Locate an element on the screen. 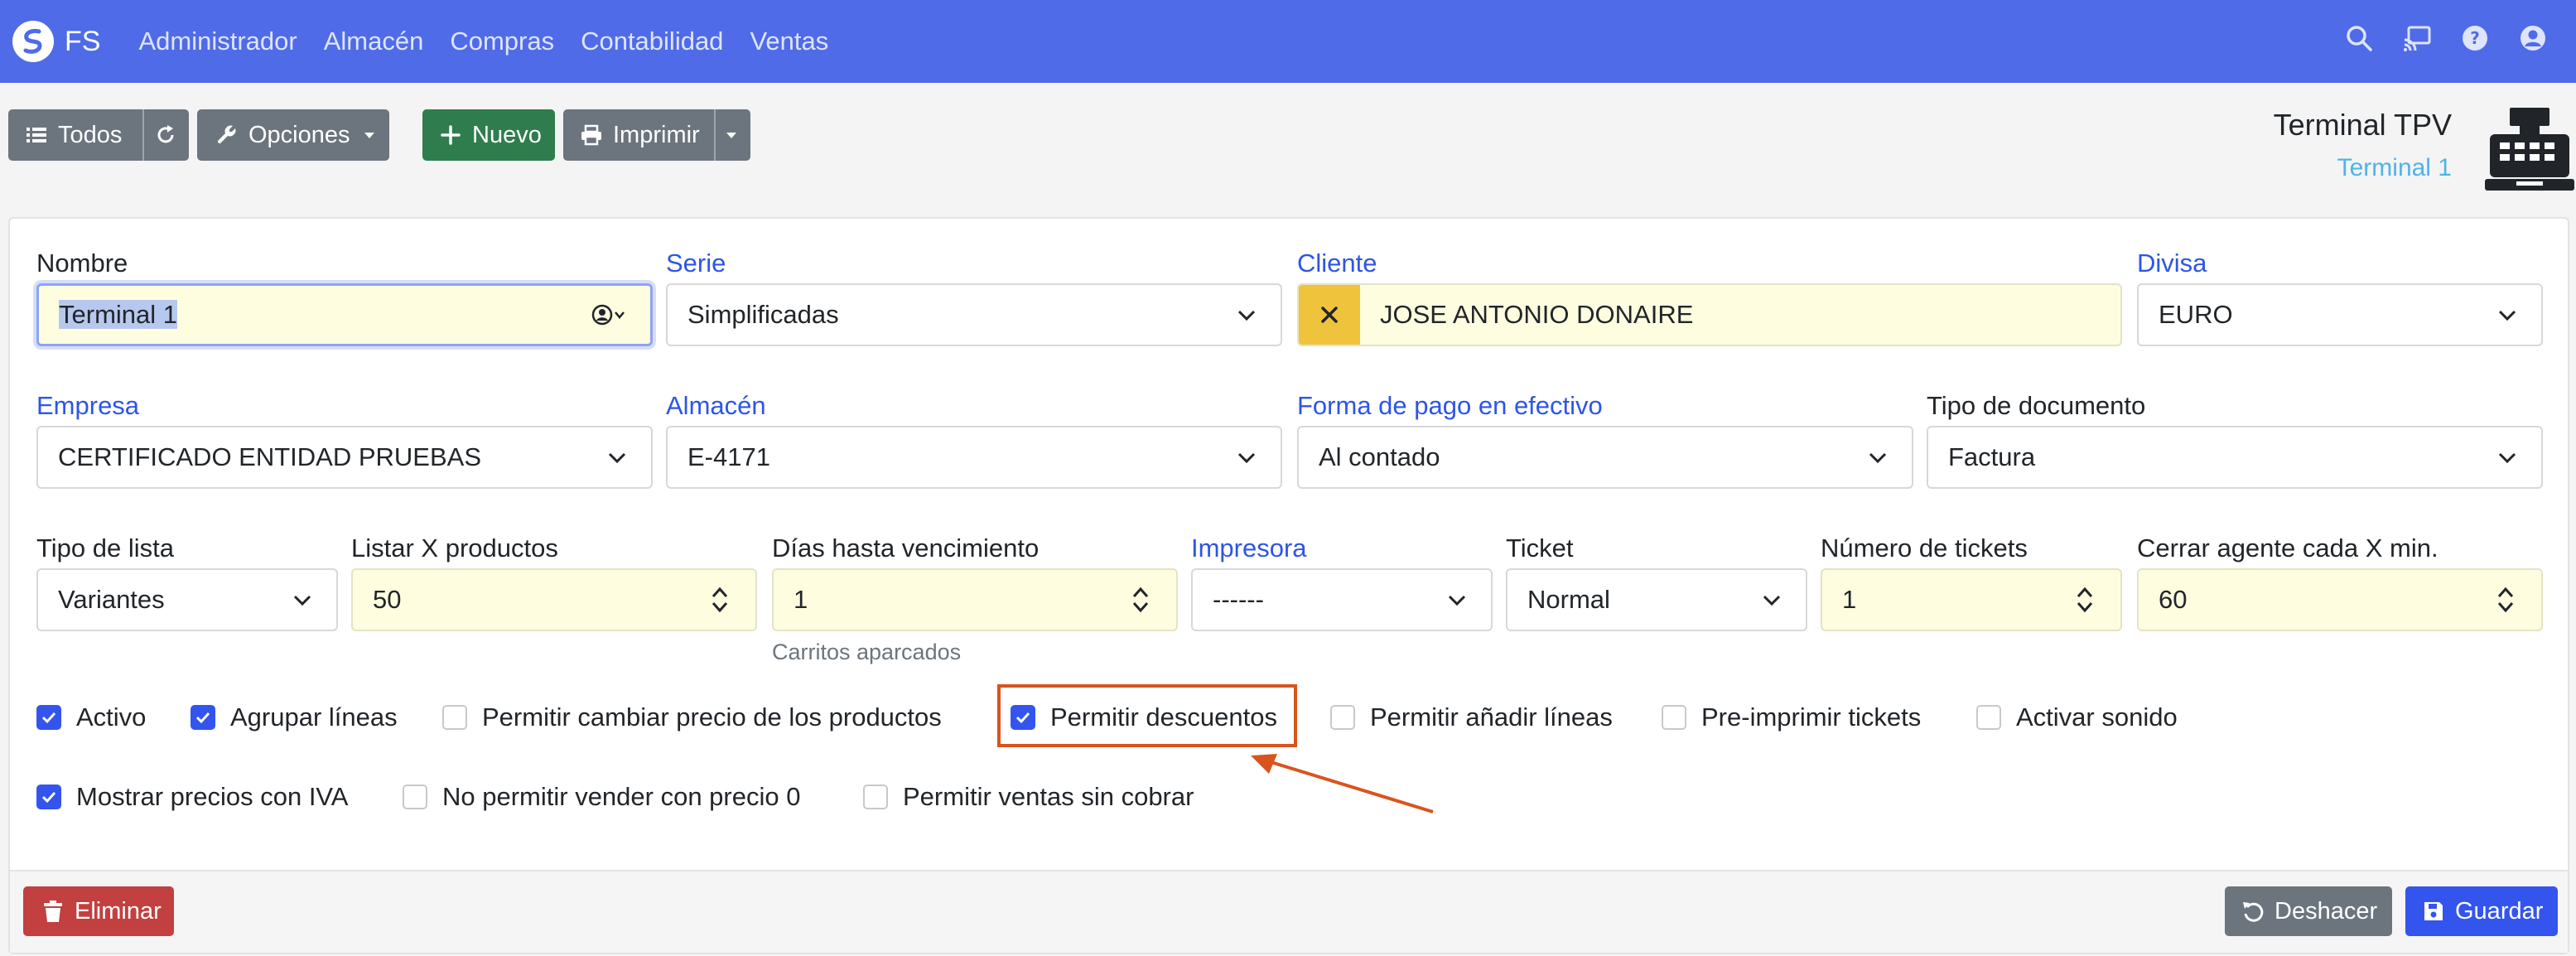 The image size is (2576, 956). divisa-select: EURO is located at coordinates (2340, 314).